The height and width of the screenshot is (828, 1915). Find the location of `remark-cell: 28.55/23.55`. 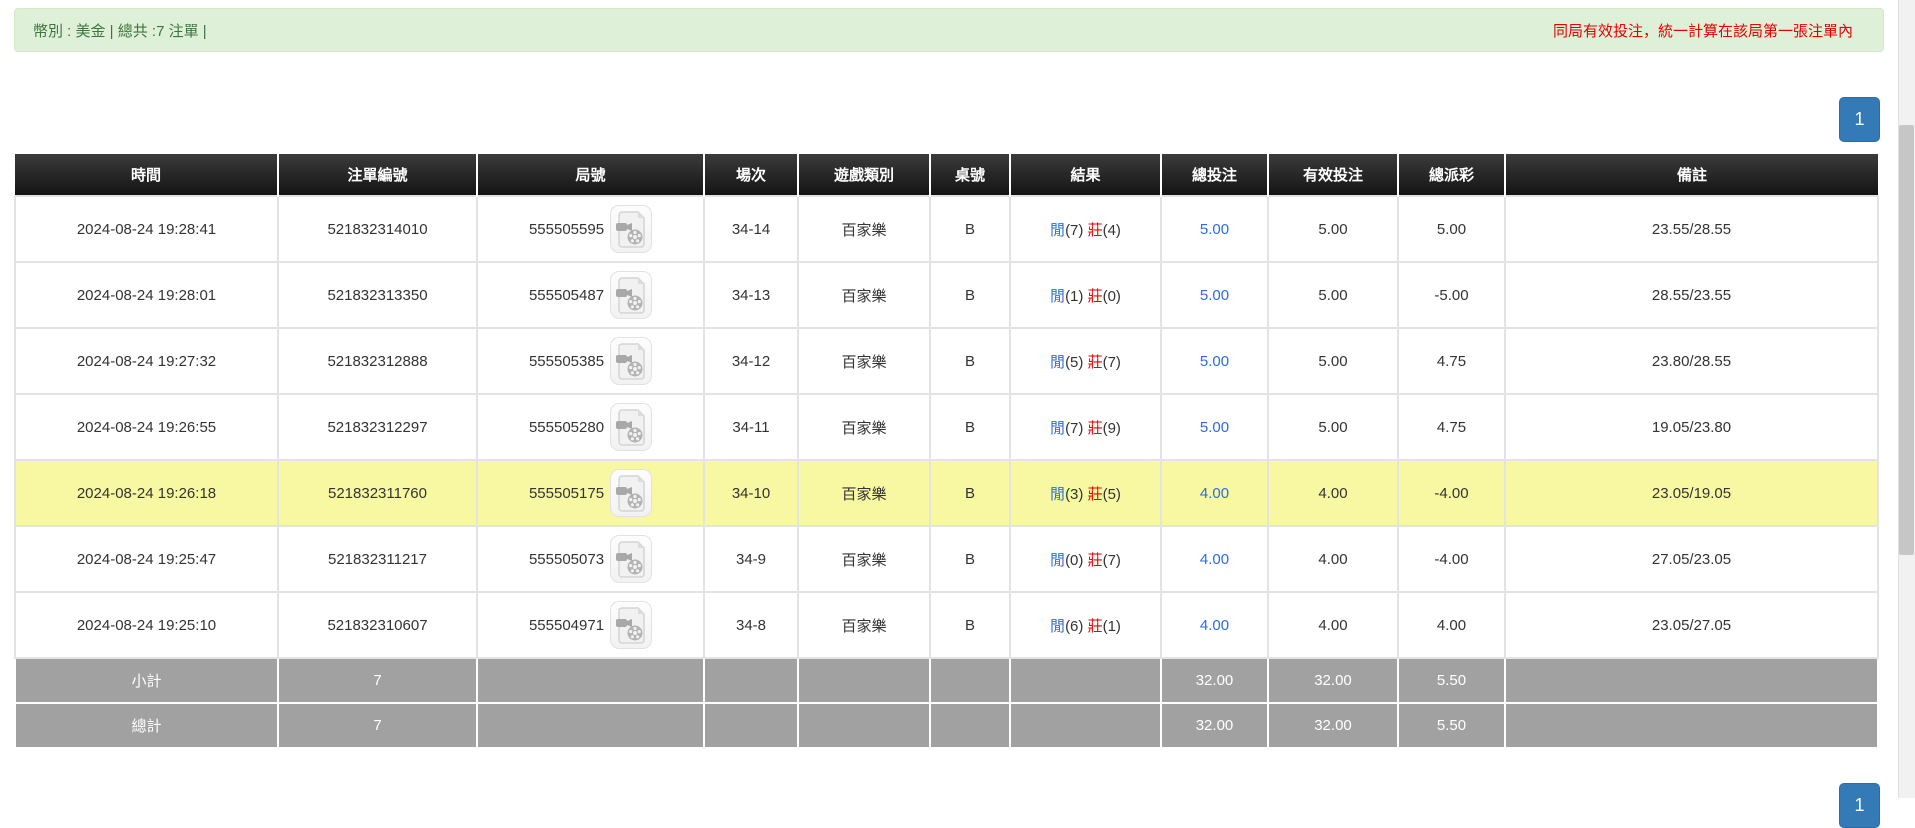

remark-cell: 28.55/23.55 is located at coordinates (1691, 295).